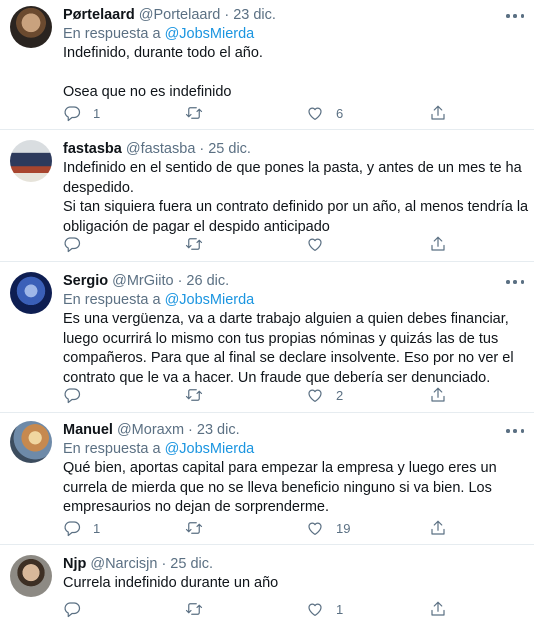  Describe the element at coordinates (123, 564) in the screenshot. I see `author-handle: @Narcisjn` at that location.